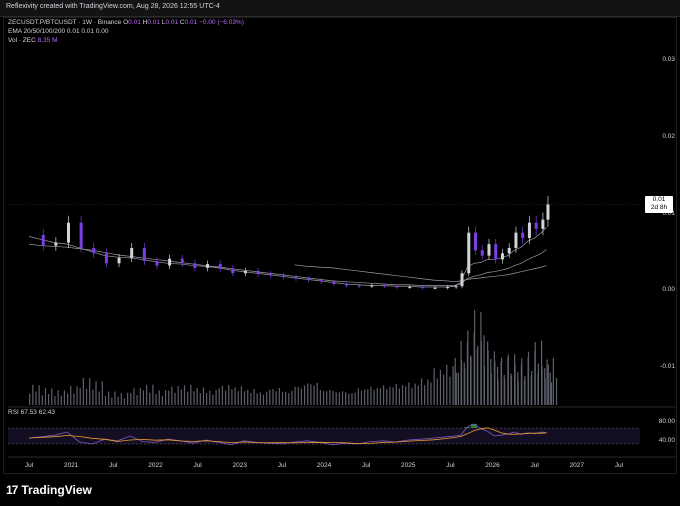 The width and height of the screenshot is (680, 506). What do you see at coordinates (87, 31) in the screenshot?
I see `legend-ema-values: 0.01 0.01 0.00` at bounding box center [87, 31].